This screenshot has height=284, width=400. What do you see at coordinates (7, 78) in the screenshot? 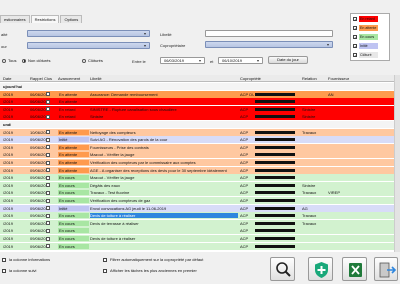
I see `col-date: Date` at bounding box center [7, 78].